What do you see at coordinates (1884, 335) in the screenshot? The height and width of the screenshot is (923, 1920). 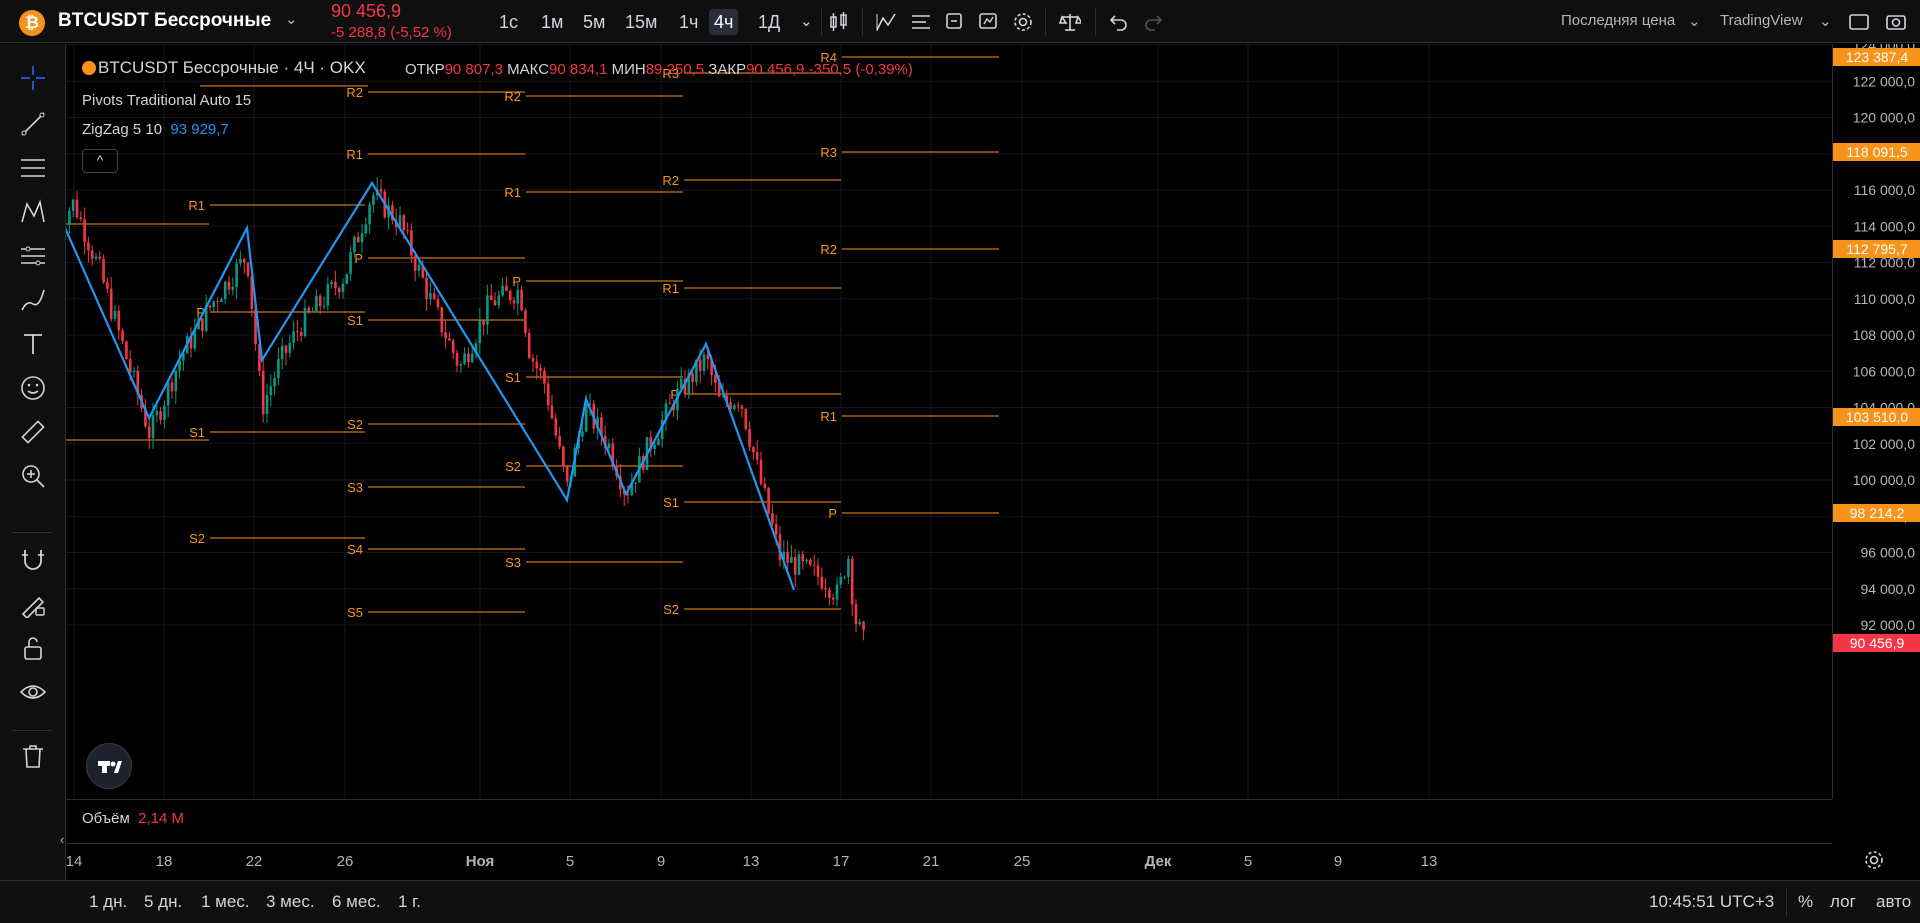 I see `price-tick: 108 000,0` at bounding box center [1884, 335].